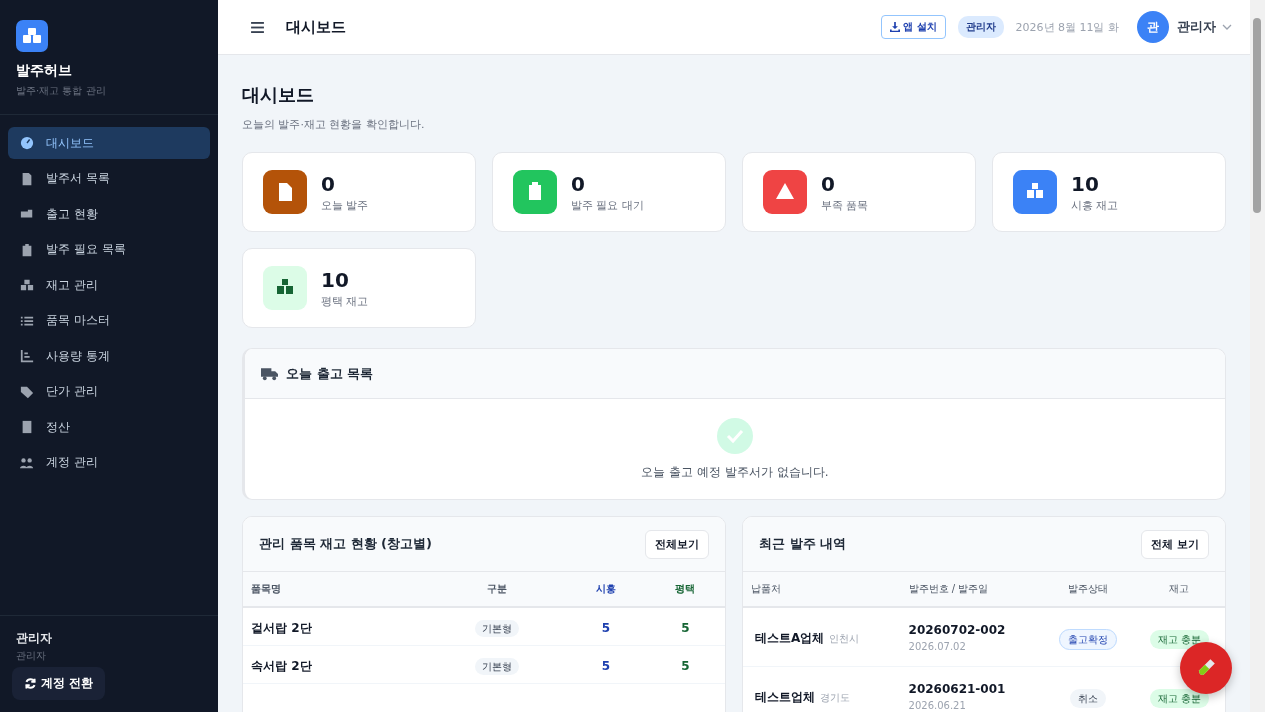 This screenshot has height=712, width=1265. Describe the element at coordinates (1179, 589) in the screenshot. I see `column-header: 재고` at that location.